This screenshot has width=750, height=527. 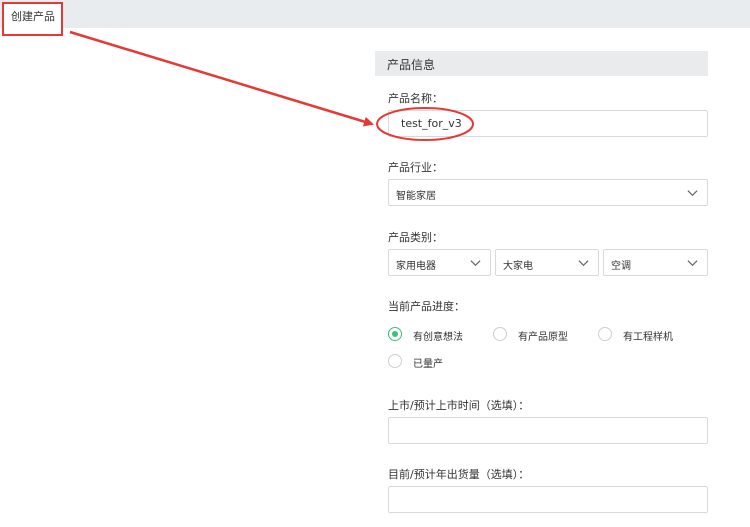 What do you see at coordinates (395, 361) in the screenshot?
I see `progress-radio-mass-production` at bounding box center [395, 361].